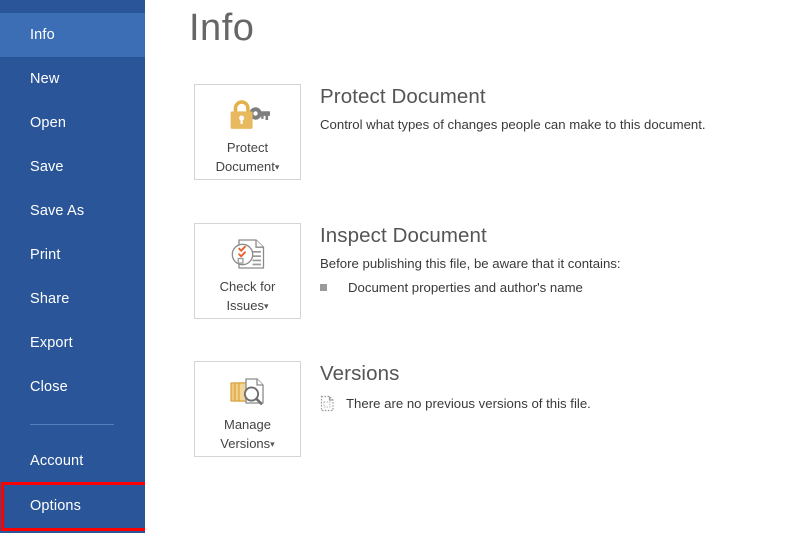 This screenshot has height=533, width=800. Describe the element at coordinates (51, 343) in the screenshot. I see `sidebar-item-label: Export` at that location.